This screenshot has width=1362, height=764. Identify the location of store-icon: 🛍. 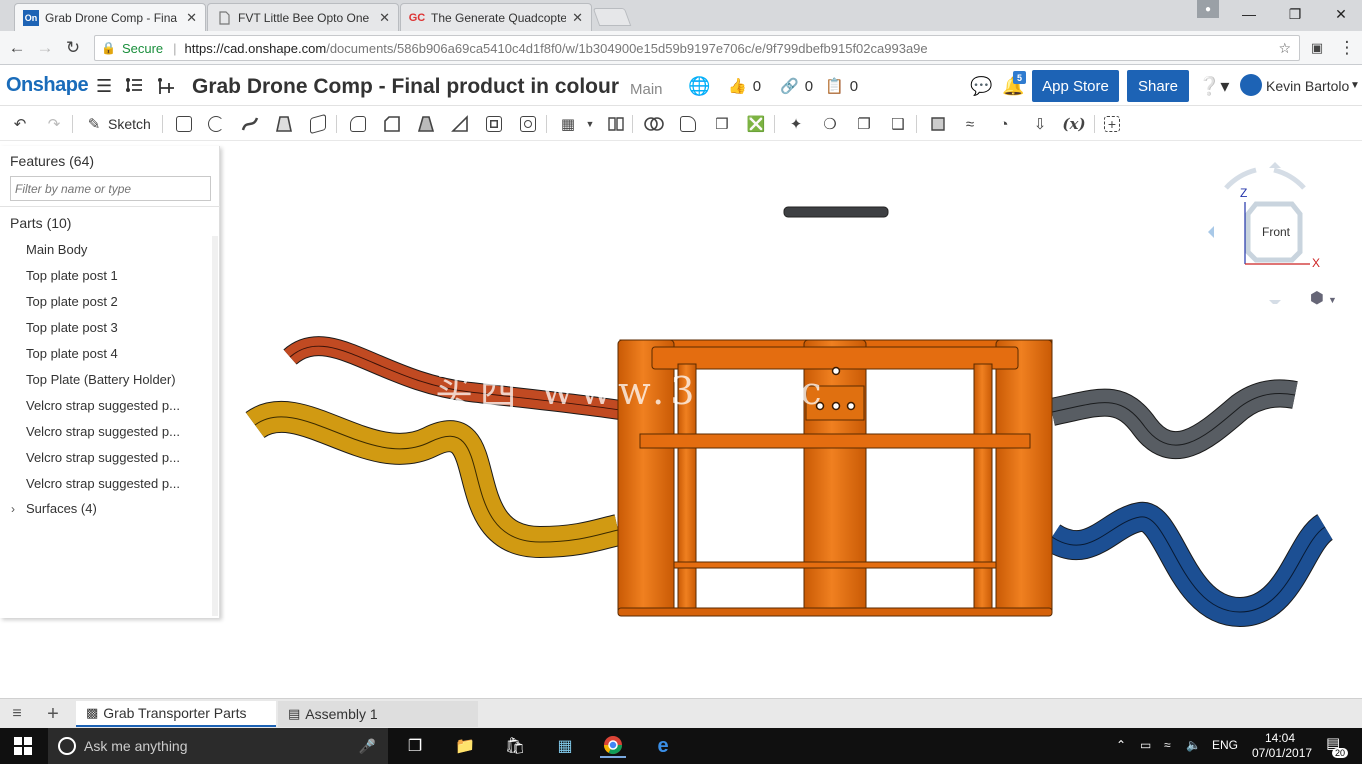
(515, 746).